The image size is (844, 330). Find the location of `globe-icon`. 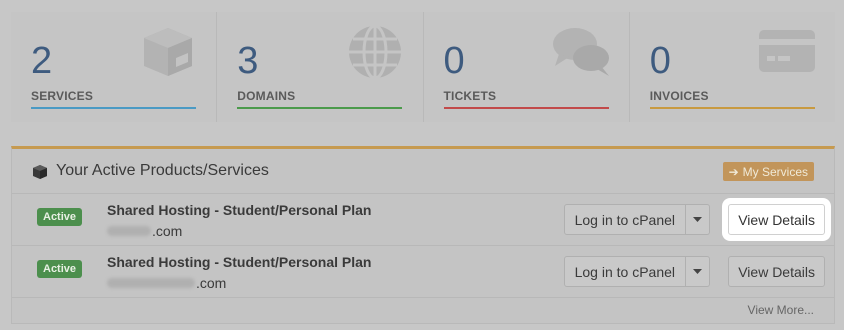

globe-icon is located at coordinates (374, 52).